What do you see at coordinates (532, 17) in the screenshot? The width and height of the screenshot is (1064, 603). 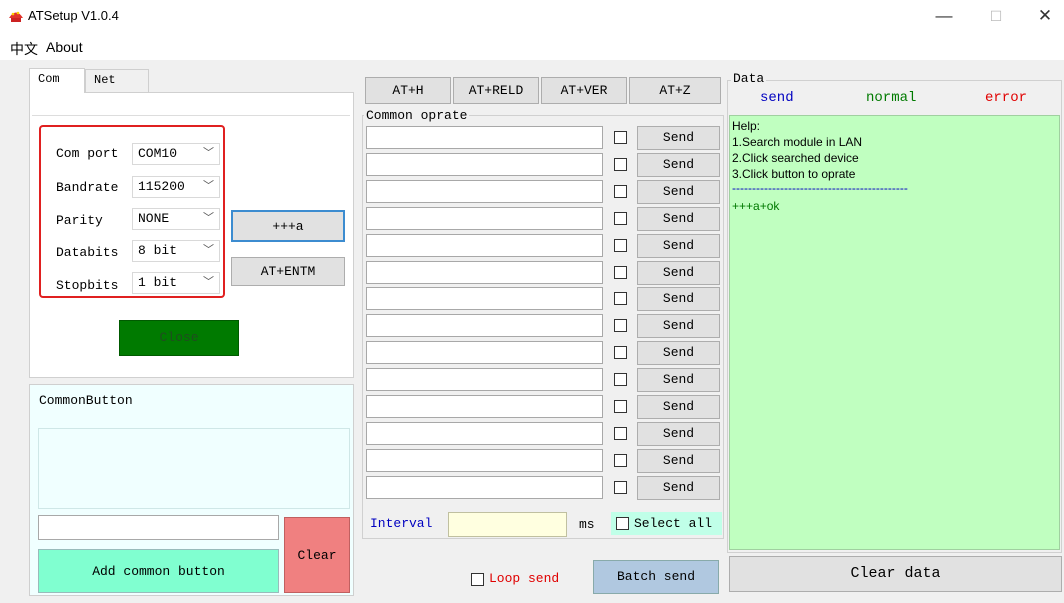 I see `title-bar` at bounding box center [532, 17].